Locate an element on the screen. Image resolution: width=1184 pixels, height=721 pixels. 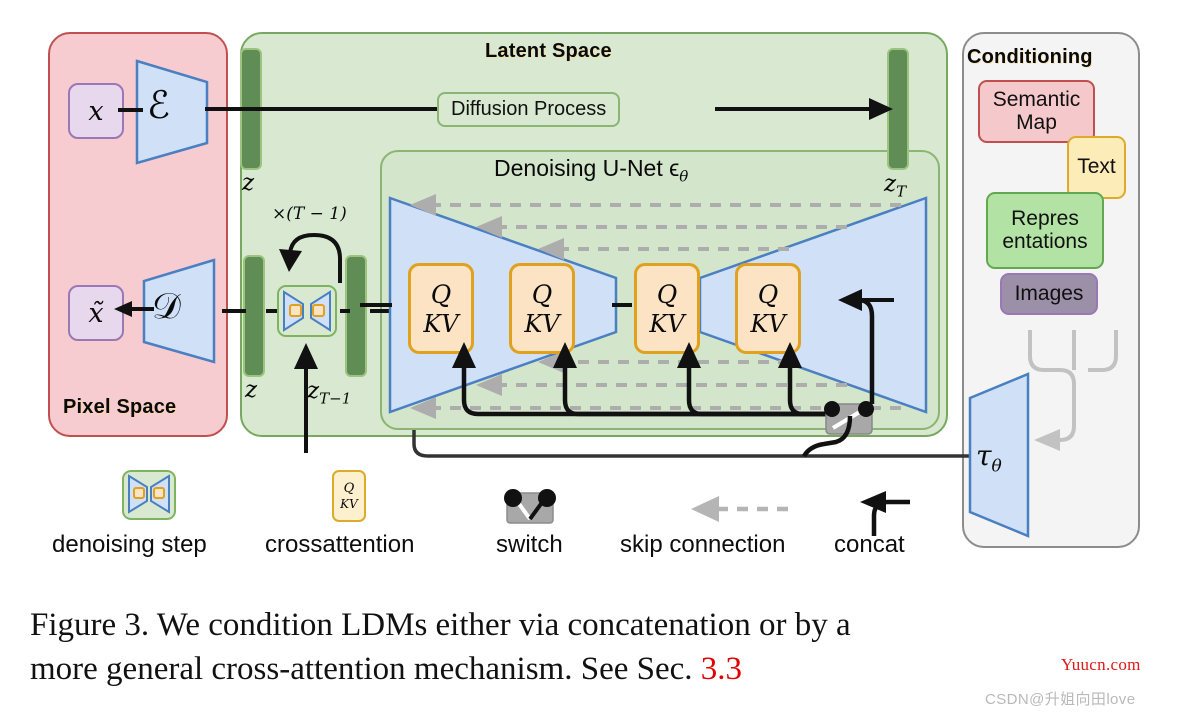
attention-q-4: Q is located at coordinates (768, 294).